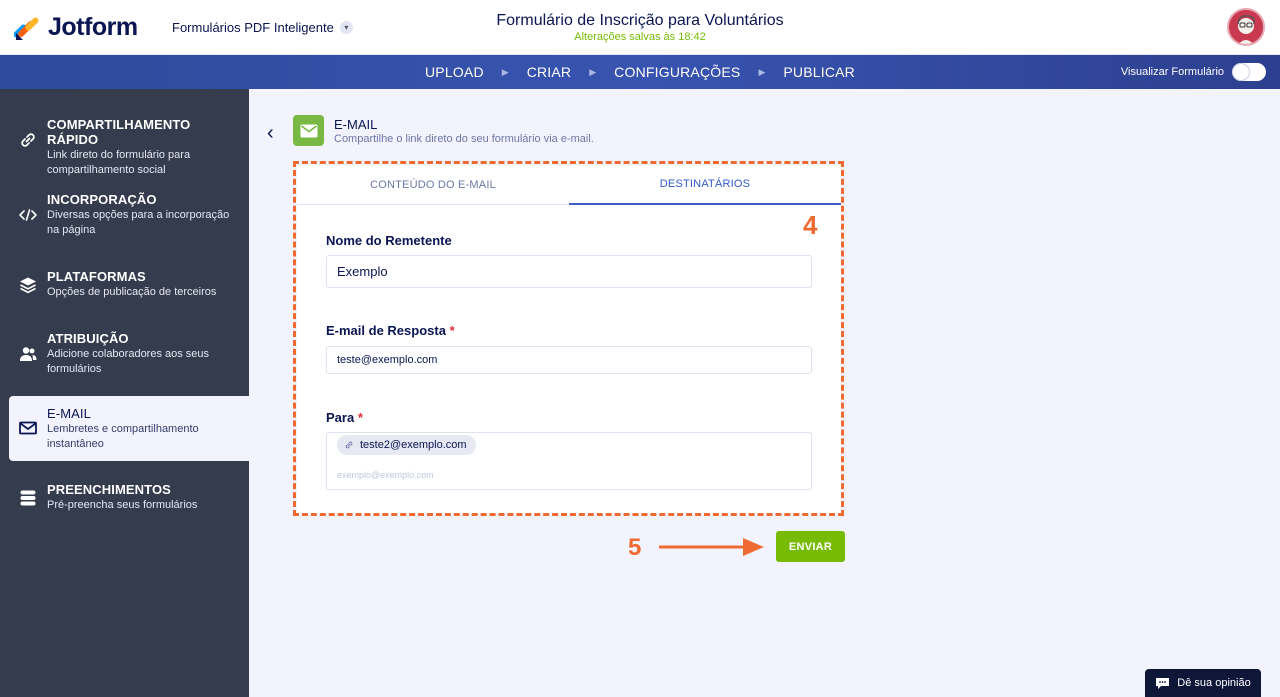  Describe the element at coordinates (123, 436) in the screenshot. I see `sidebar-item-desc: Lembretes e compartilhamento instantâneo` at that location.